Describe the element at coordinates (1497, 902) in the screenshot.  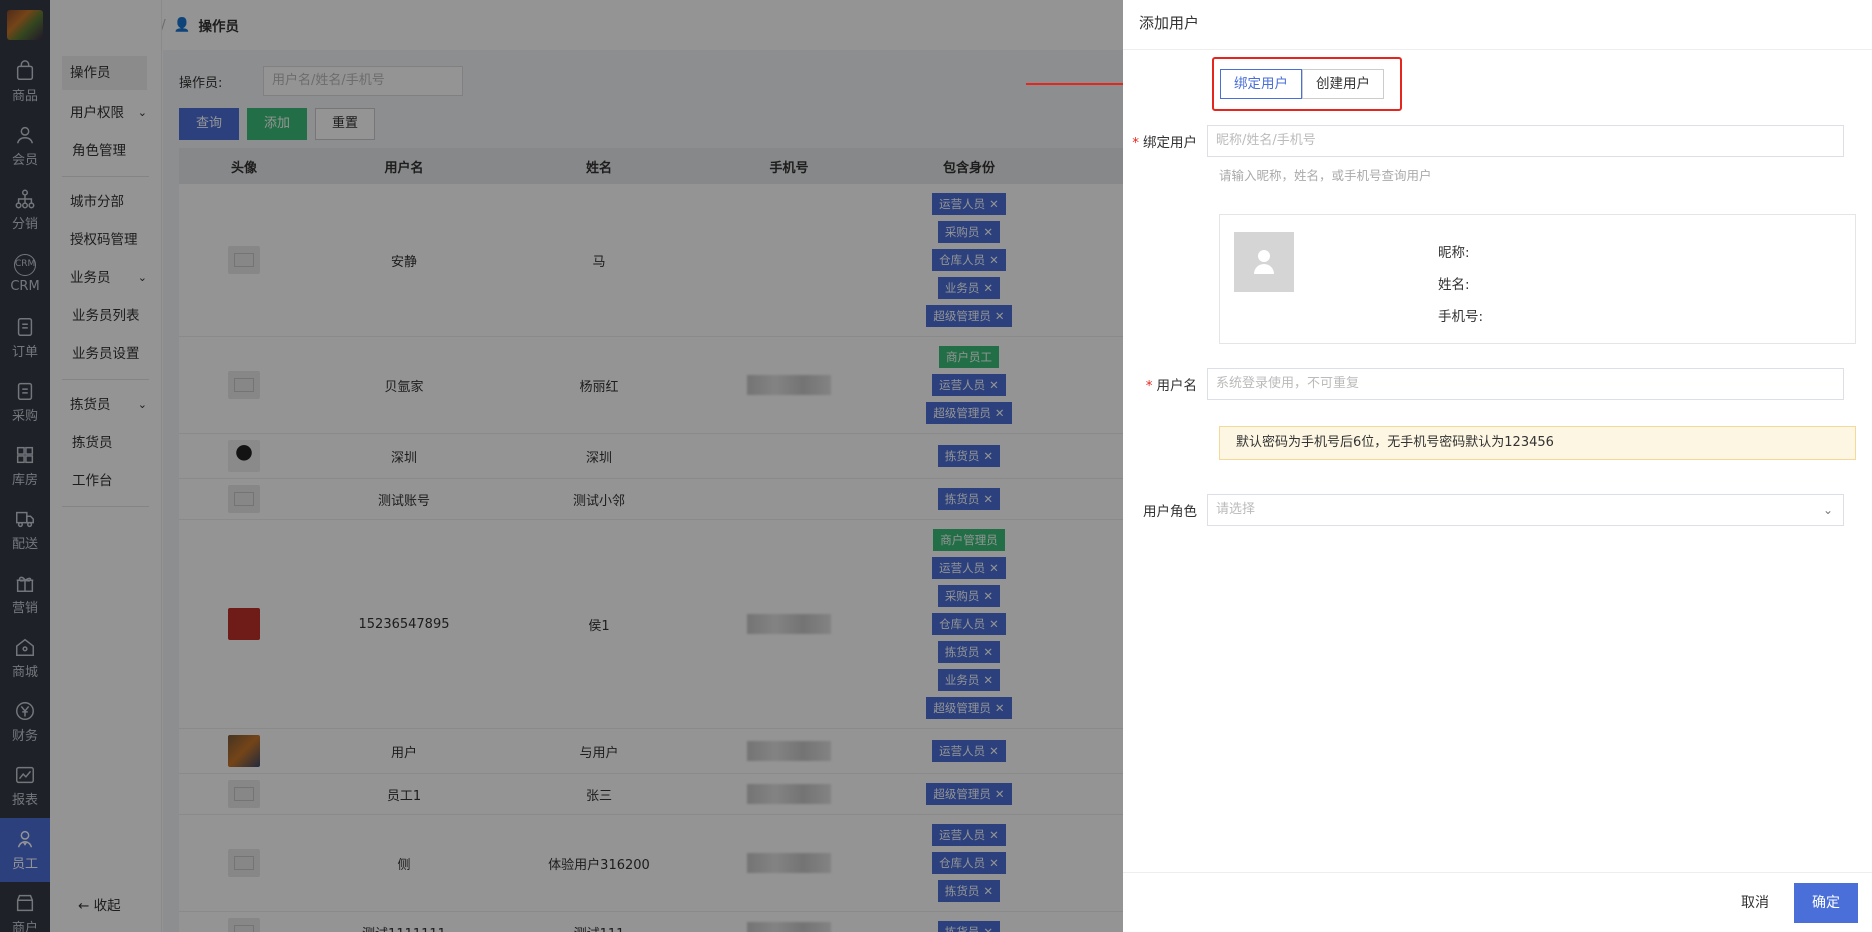
I see `drawer-footer: 取消 确定` at that location.